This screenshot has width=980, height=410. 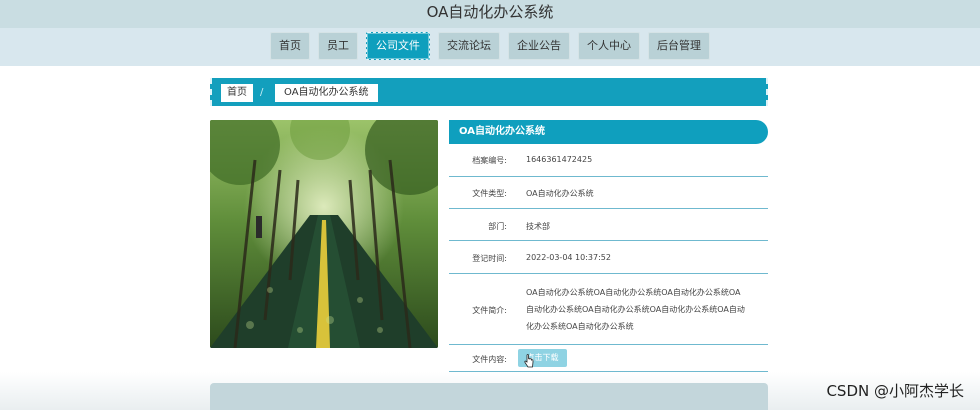 I want to click on hand-cursor-icon, so click(x=529, y=361).